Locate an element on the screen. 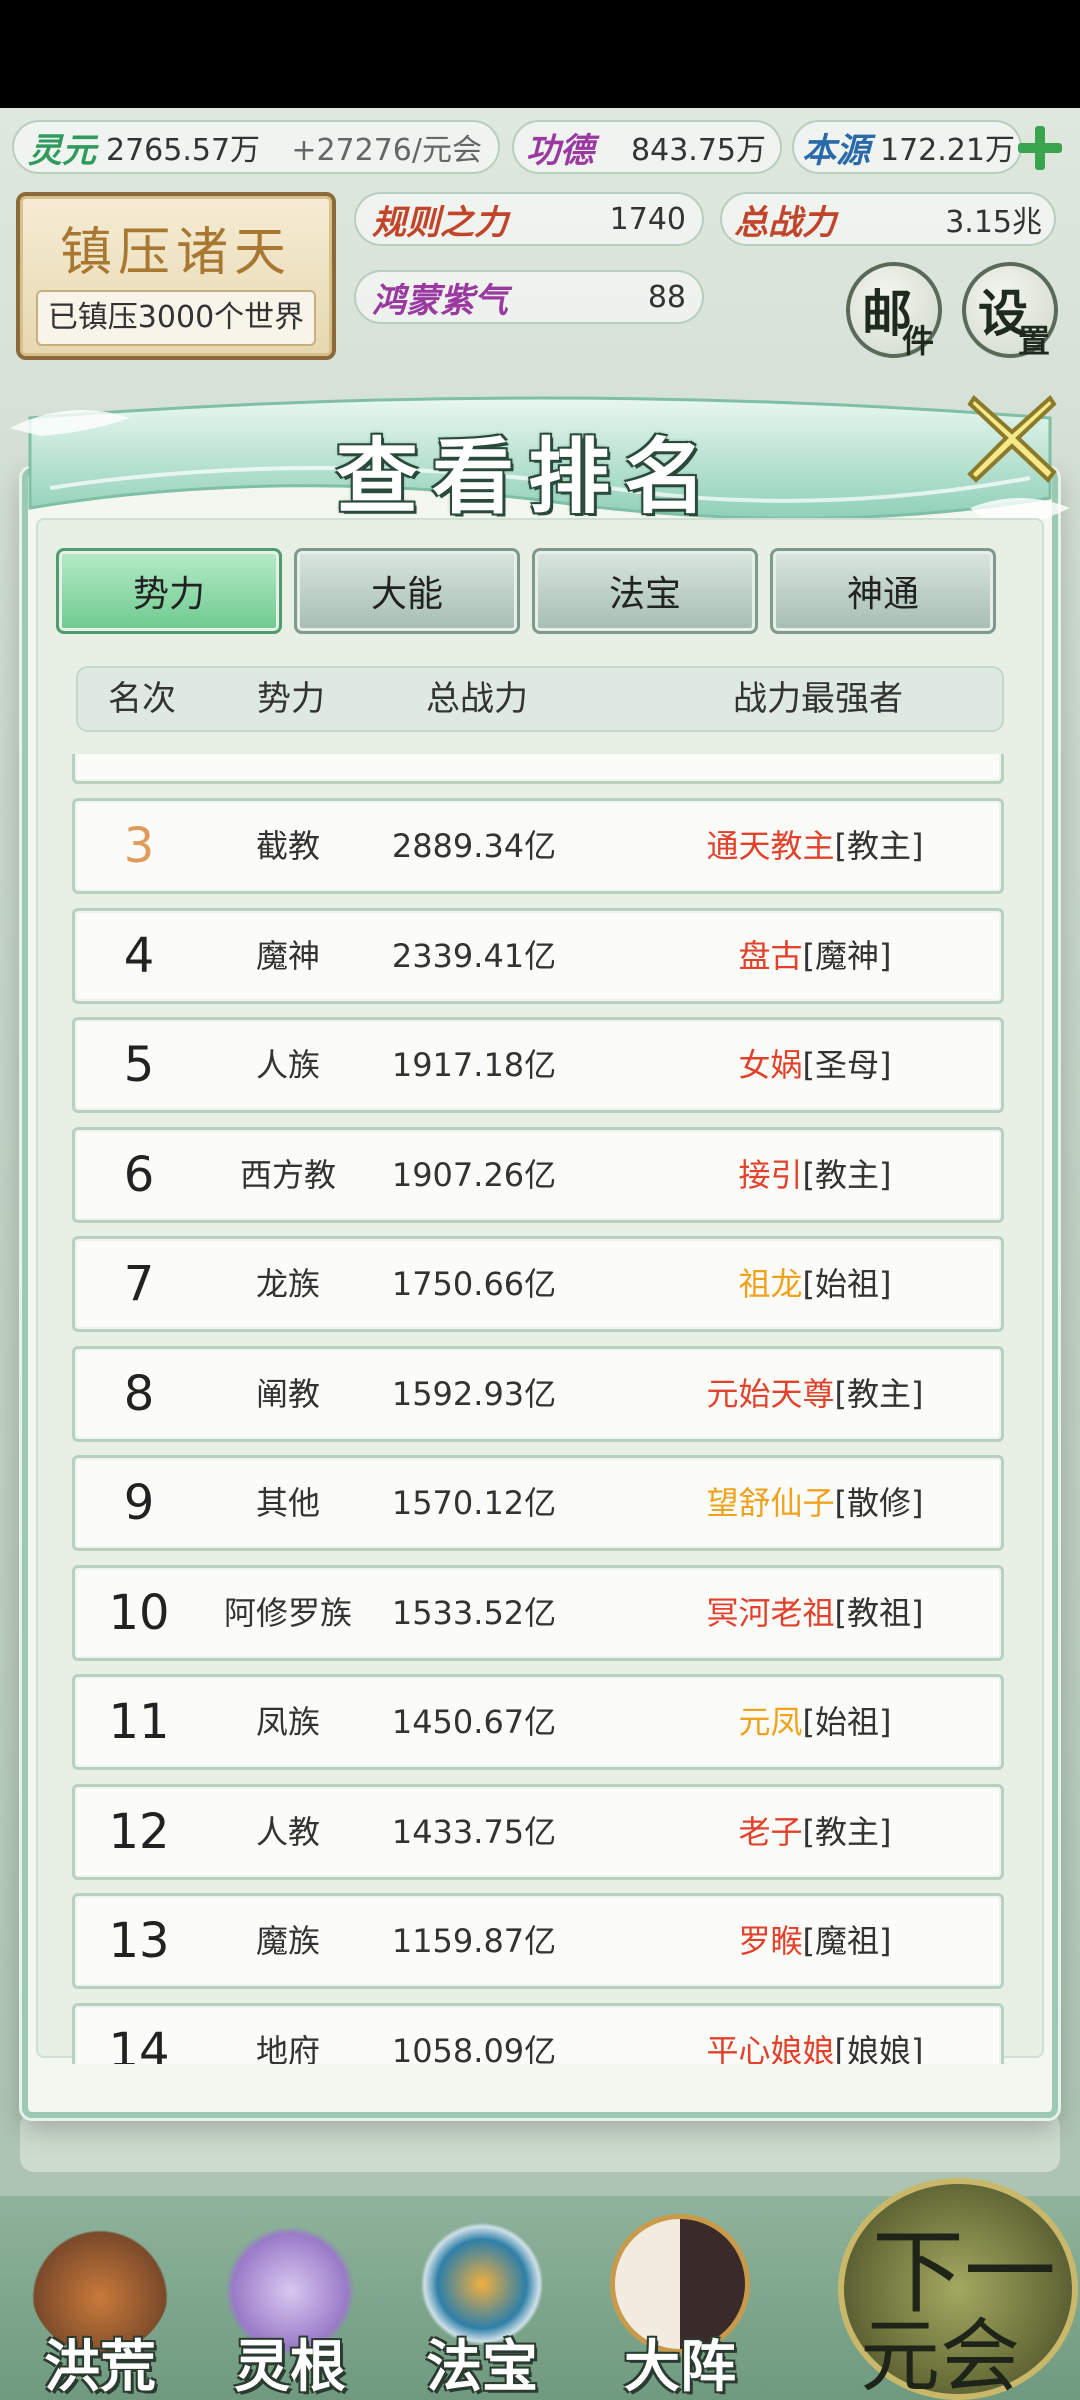  strongest-name: 接引 is located at coordinates (770, 1174).